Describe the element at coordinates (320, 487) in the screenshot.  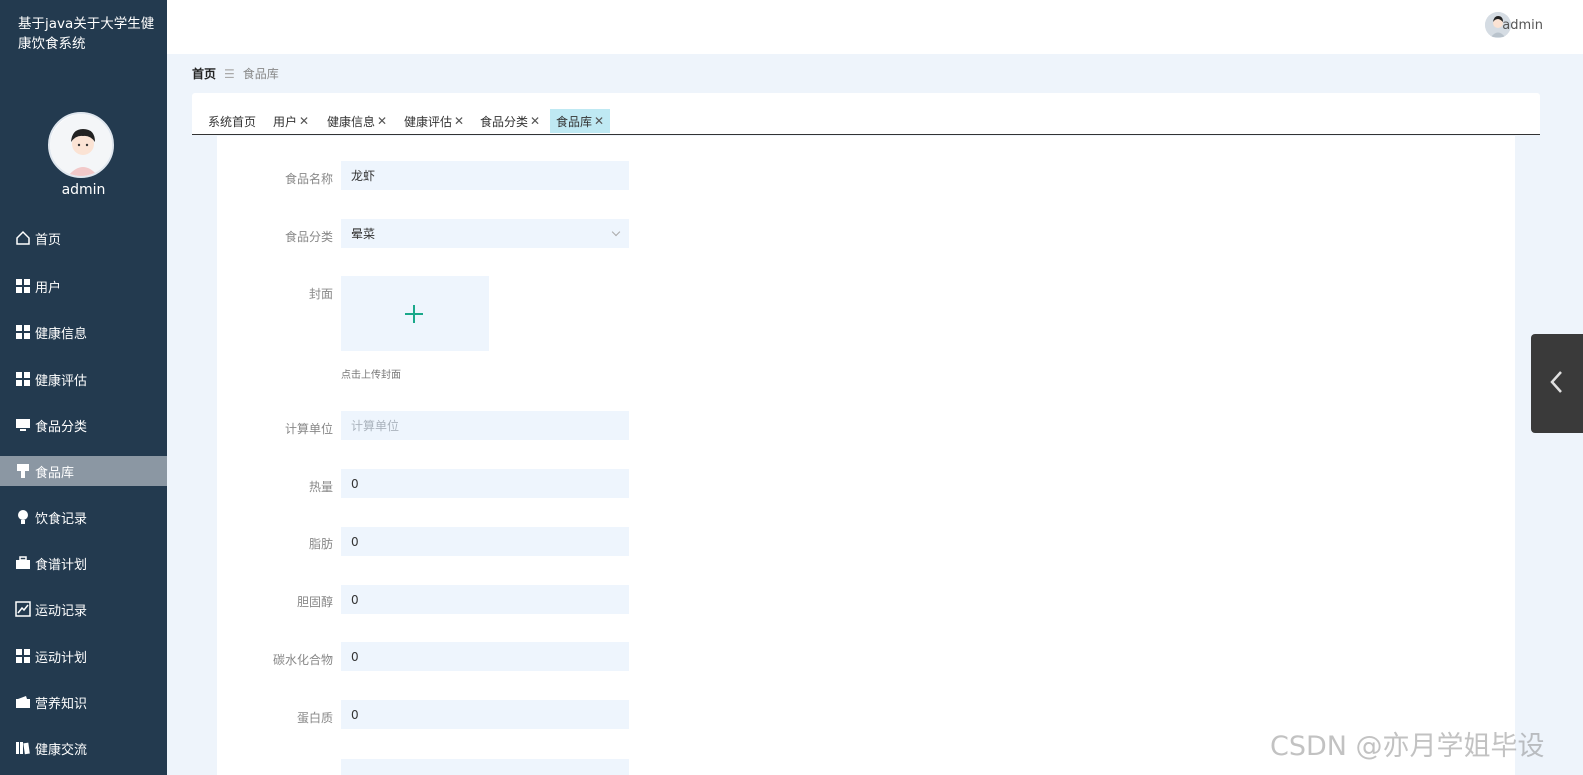
I see `calories-label: 热量` at that location.